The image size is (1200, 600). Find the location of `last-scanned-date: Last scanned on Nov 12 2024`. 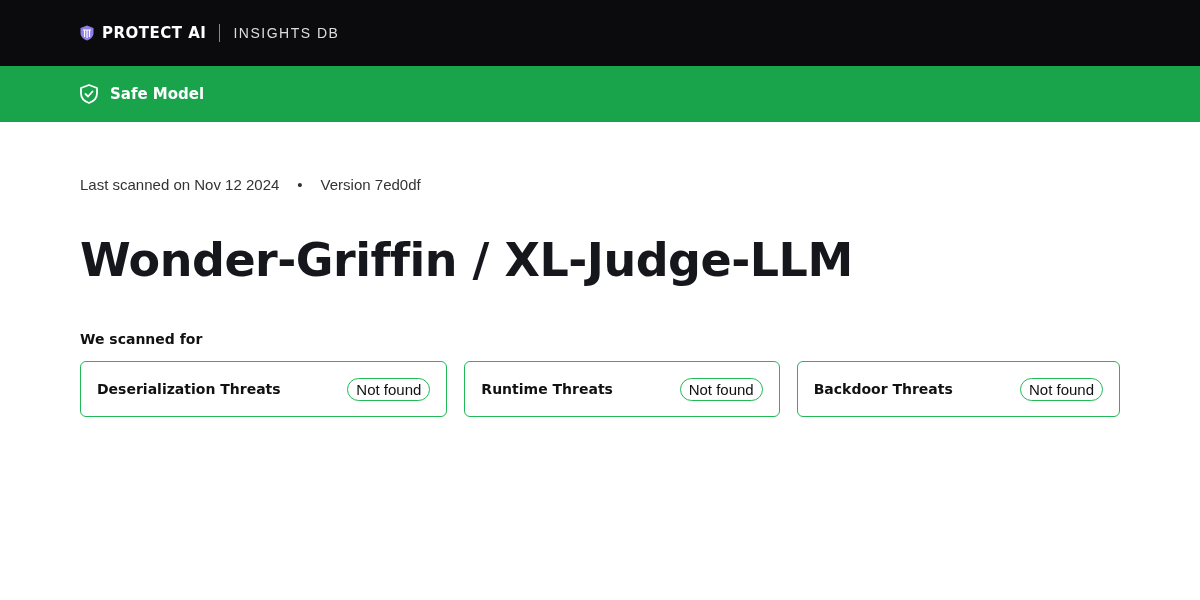

last-scanned-date: Last scanned on Nov 12 2024 is located at coordinates (180, 184).